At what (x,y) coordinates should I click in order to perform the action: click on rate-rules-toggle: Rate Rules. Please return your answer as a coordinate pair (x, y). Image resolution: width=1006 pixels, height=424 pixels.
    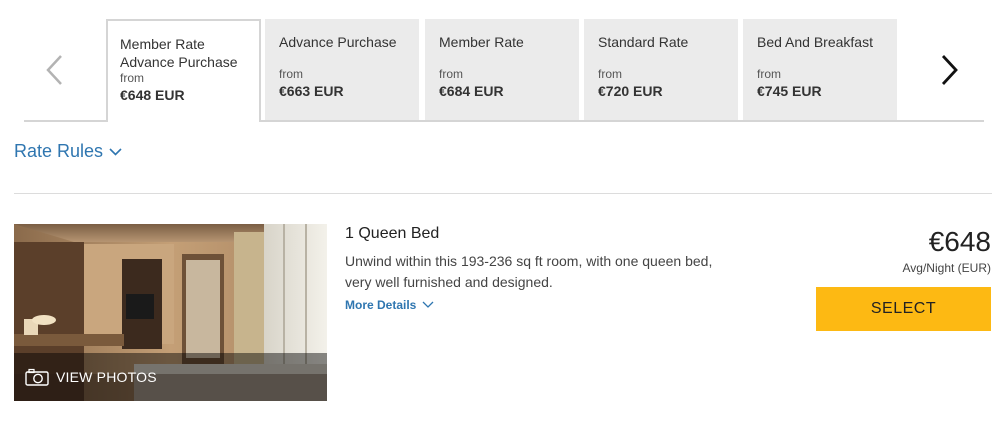
    Looking at the image, I should click on (68, 151).